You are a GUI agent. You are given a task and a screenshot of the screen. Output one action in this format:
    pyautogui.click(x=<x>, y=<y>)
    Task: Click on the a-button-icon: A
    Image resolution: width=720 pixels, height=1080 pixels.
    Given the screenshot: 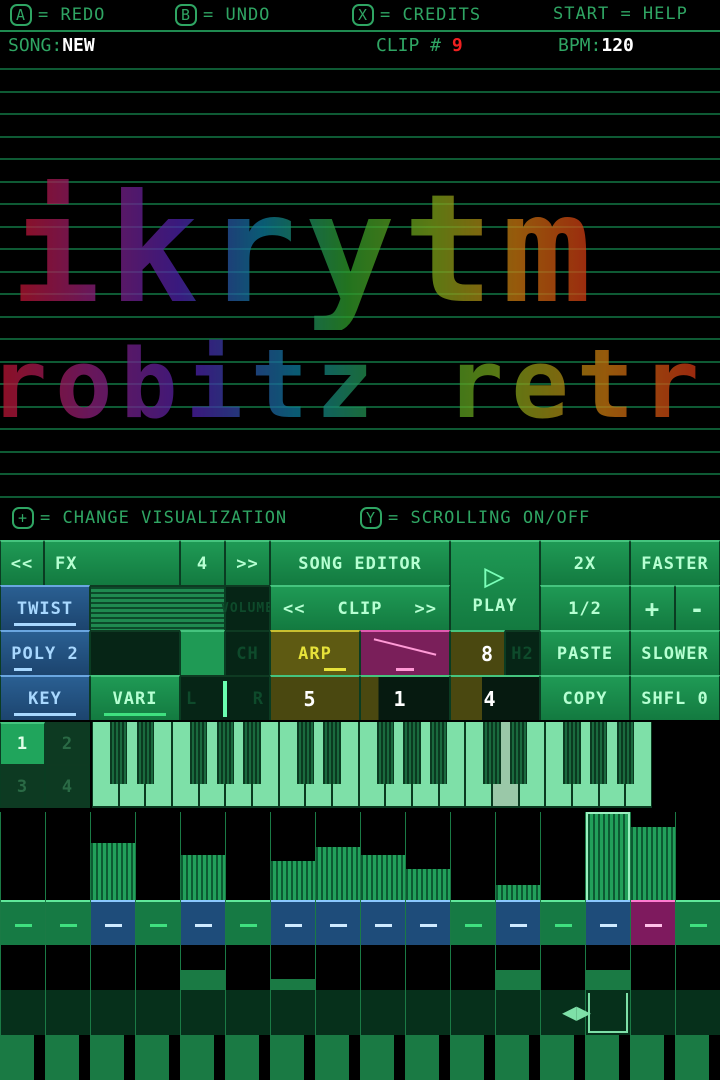 What is the action you would take?
    pyautogui.click(x=21, y=15)
    